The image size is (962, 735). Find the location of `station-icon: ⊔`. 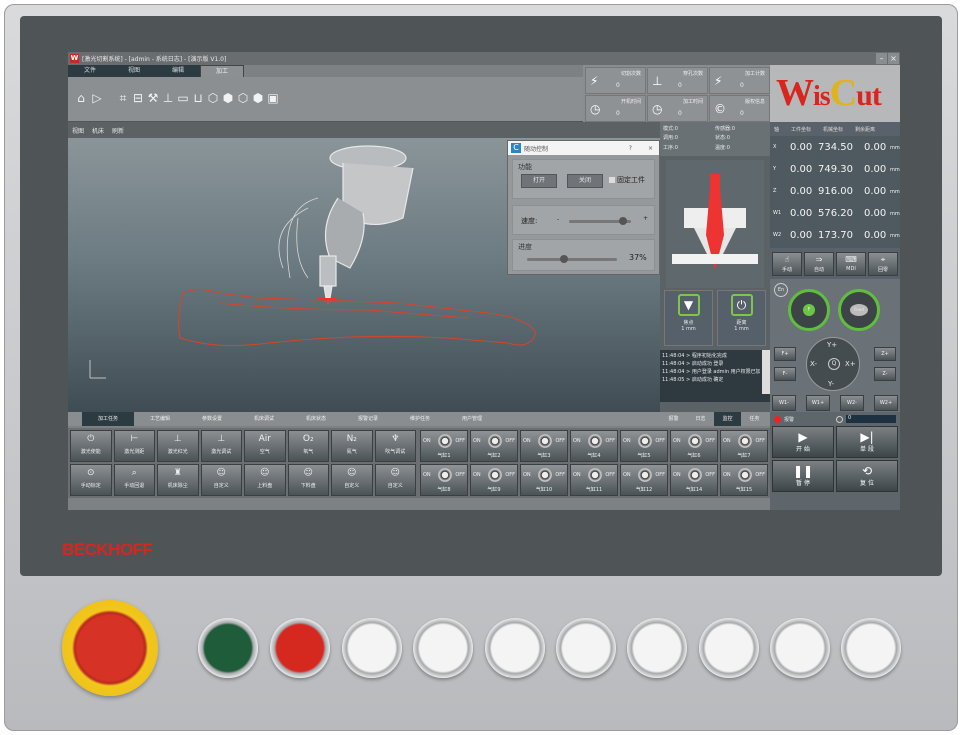

station-icon: ⊔ is located at coordinates (198, 98).